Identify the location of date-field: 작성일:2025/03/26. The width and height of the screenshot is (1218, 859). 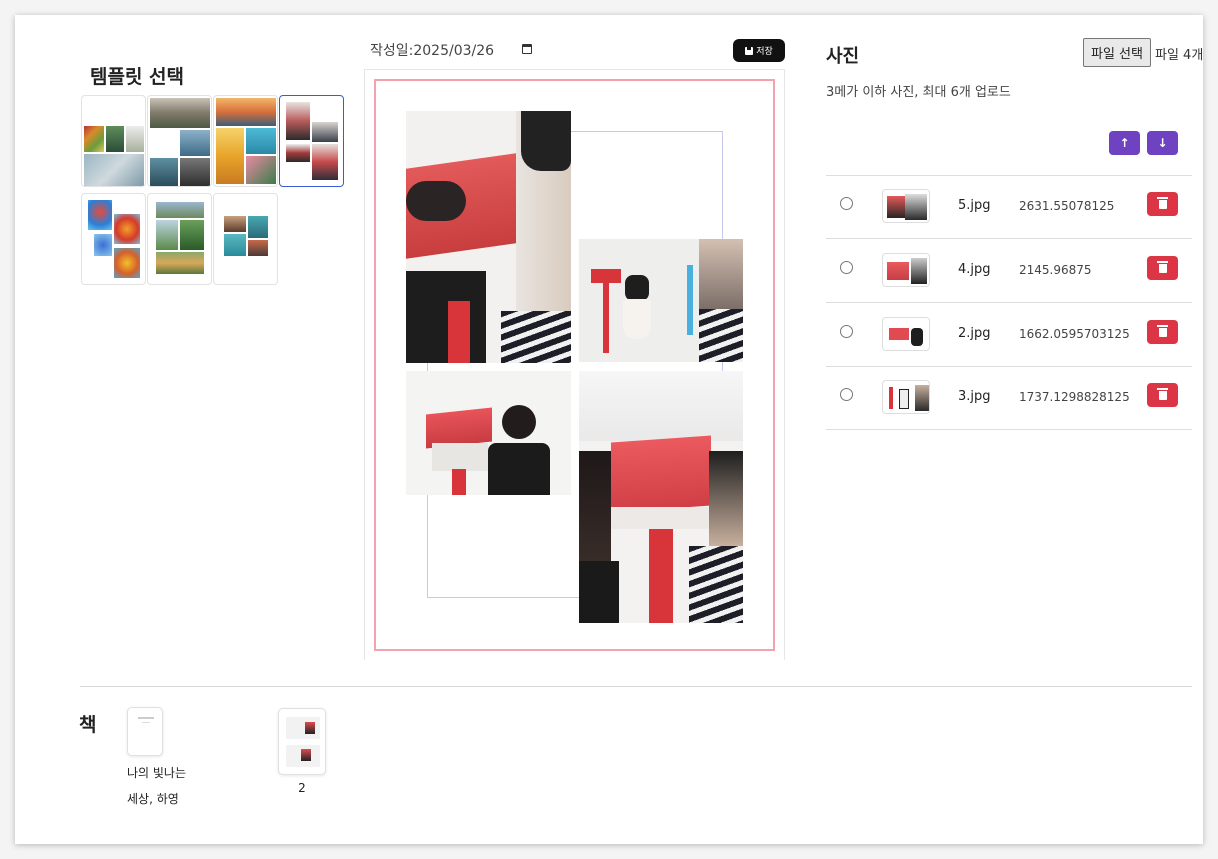
(432, 50).